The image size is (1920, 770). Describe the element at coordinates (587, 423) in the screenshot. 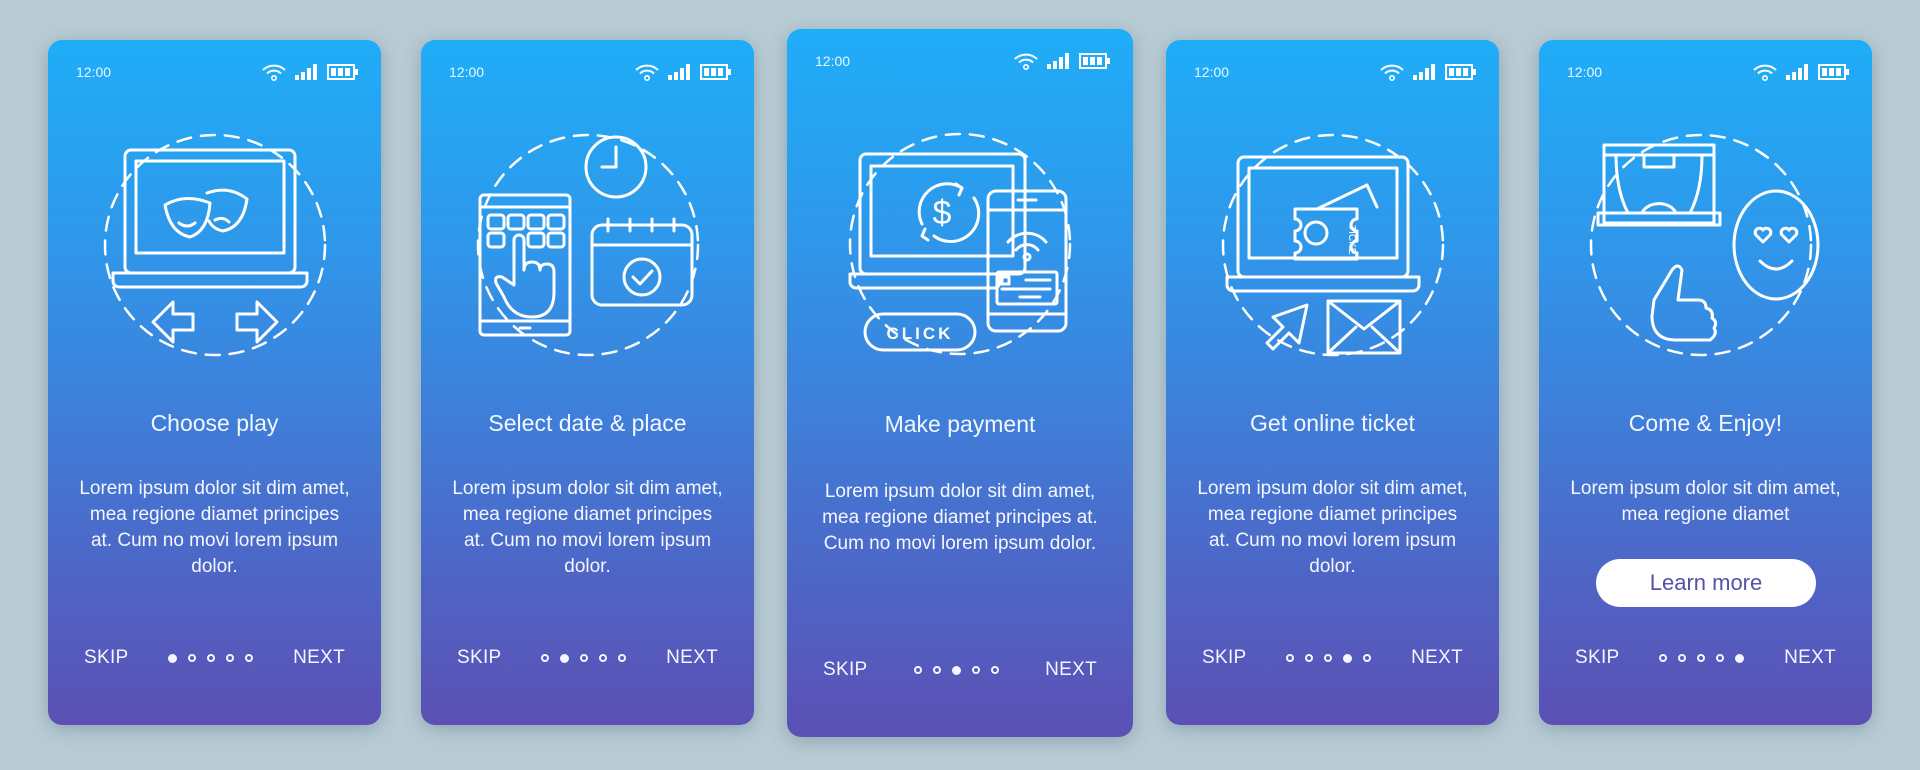

I see `screen-title: Select date & place` at that location.